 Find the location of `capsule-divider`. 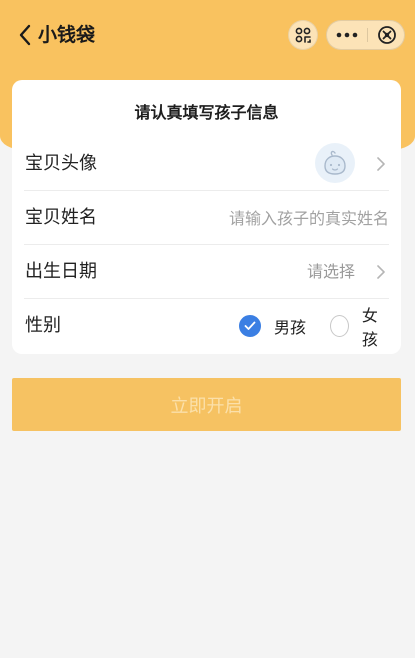

capsule-divider is located at coordinates (367, 35).